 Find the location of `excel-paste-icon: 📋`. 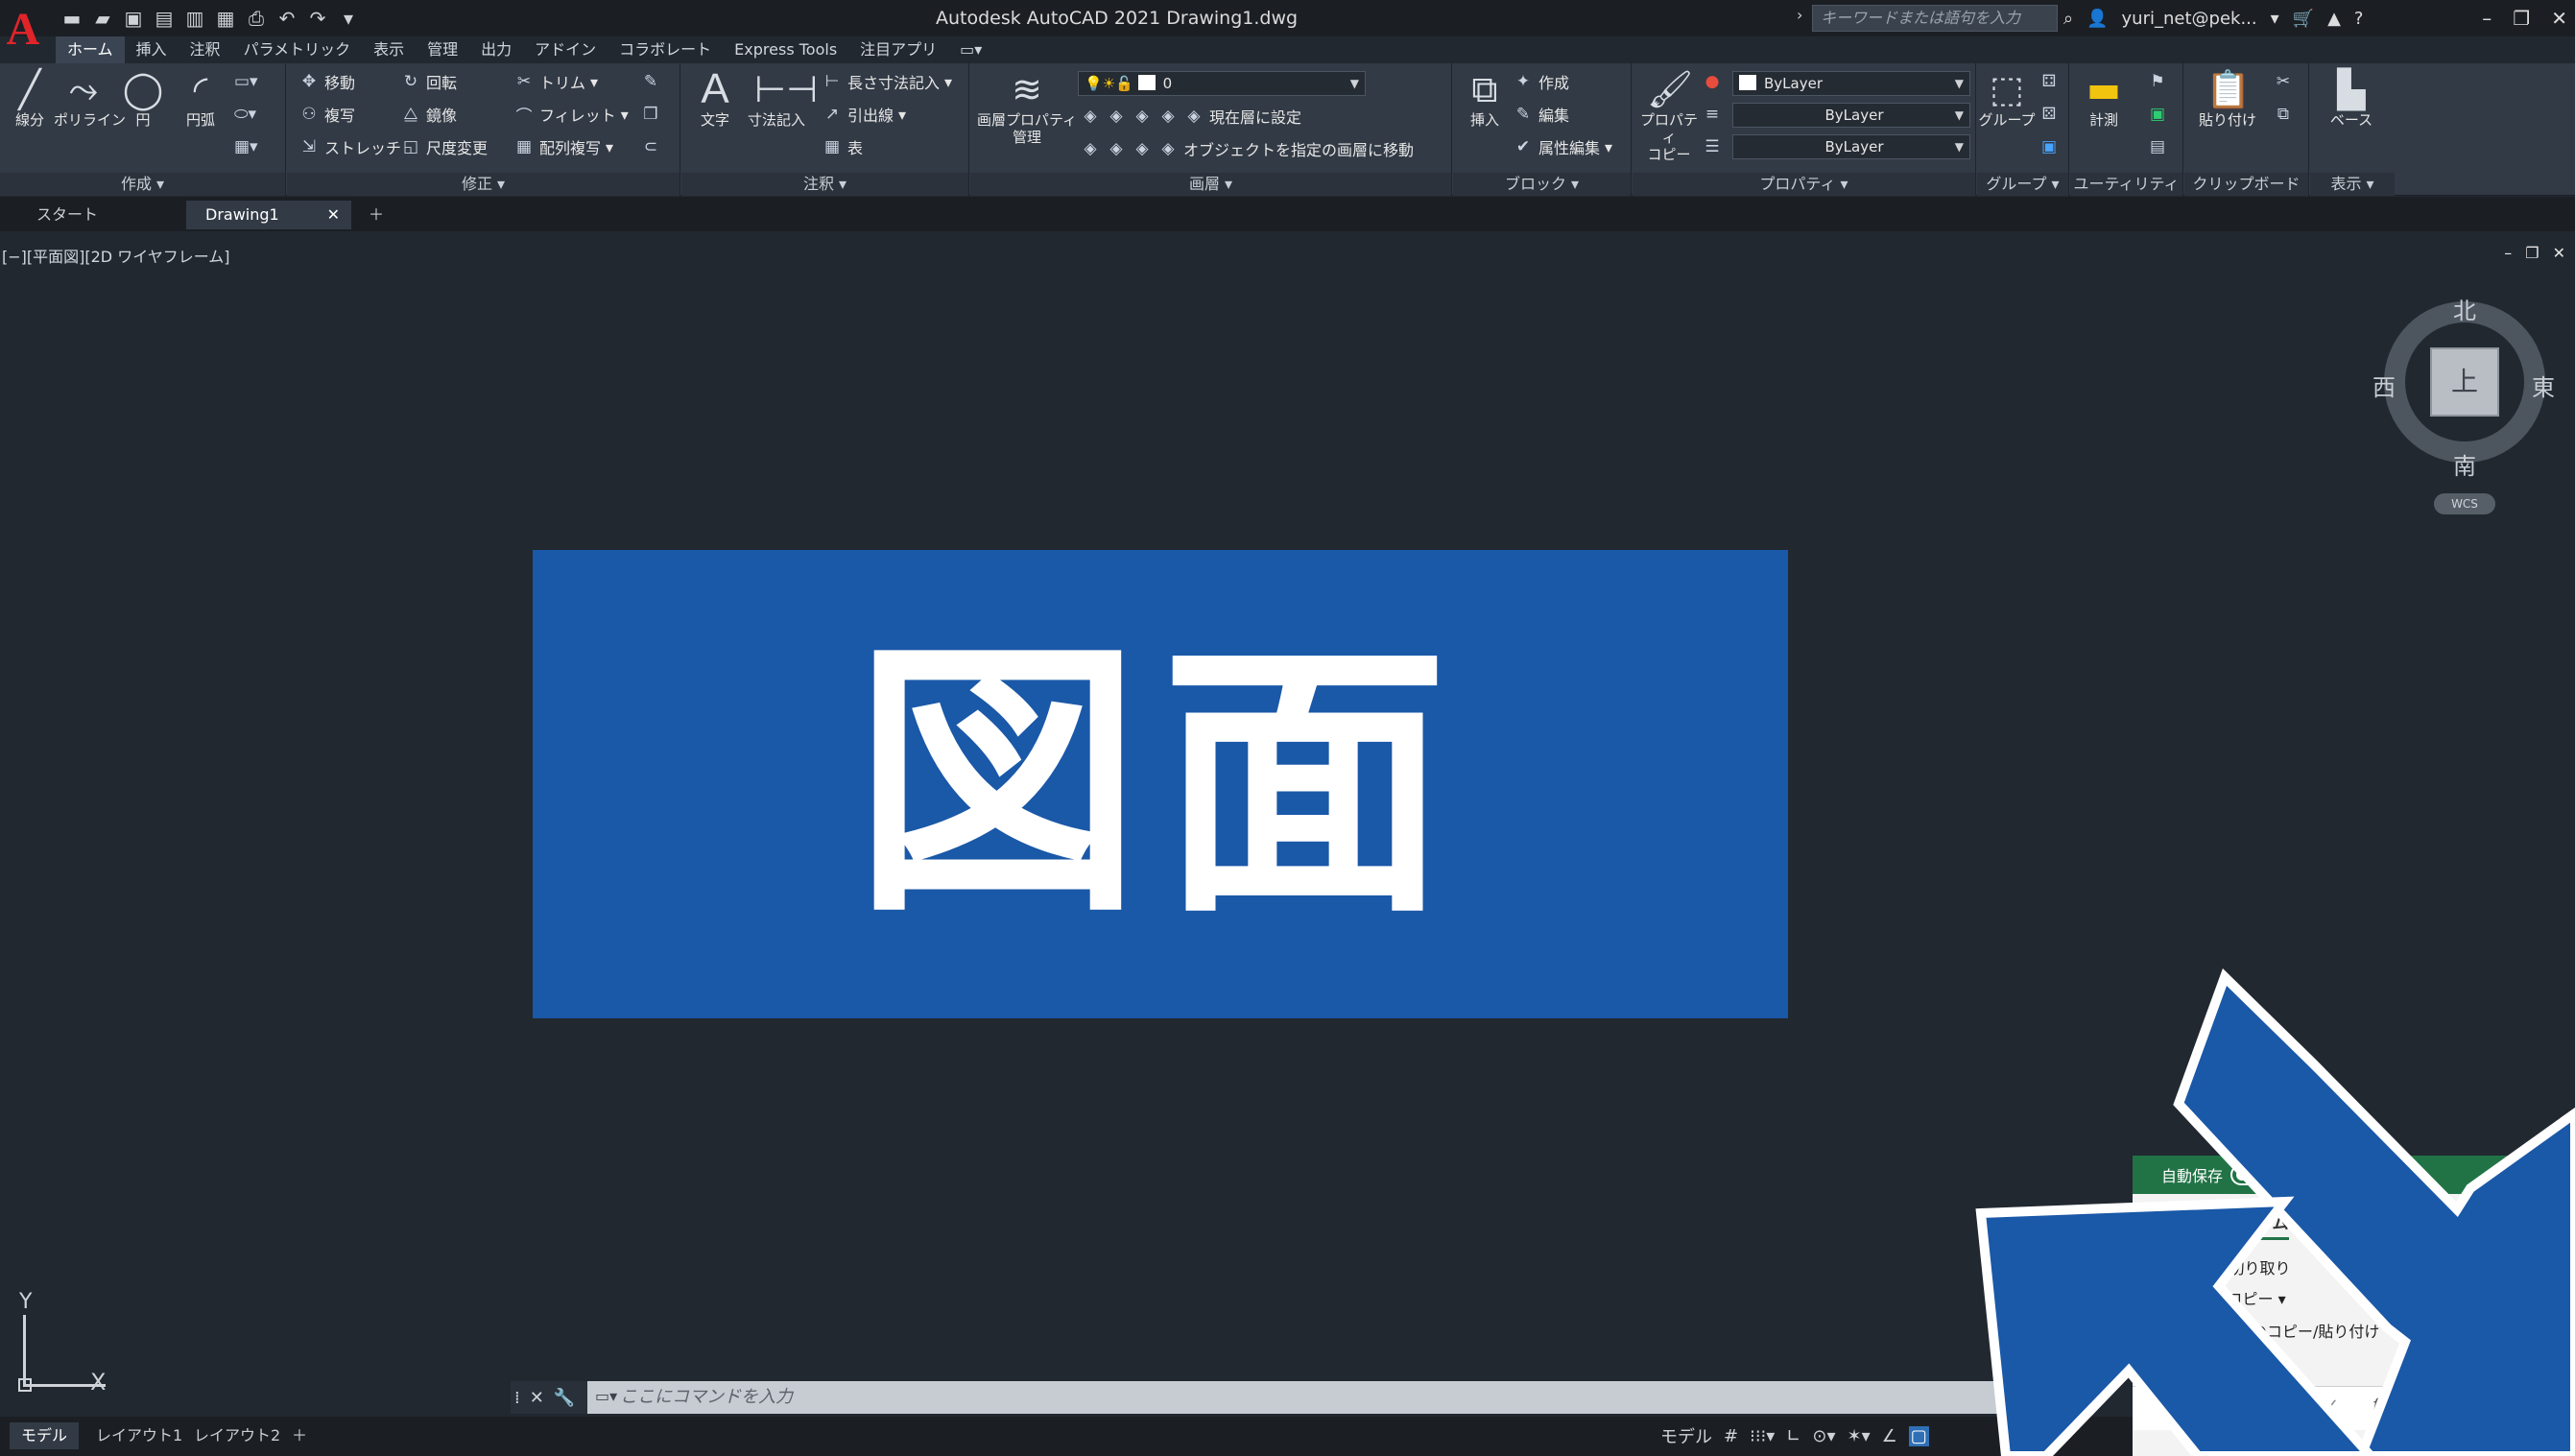

excel-paste-icon: 📋 is located at coordinates (2172, 1264).